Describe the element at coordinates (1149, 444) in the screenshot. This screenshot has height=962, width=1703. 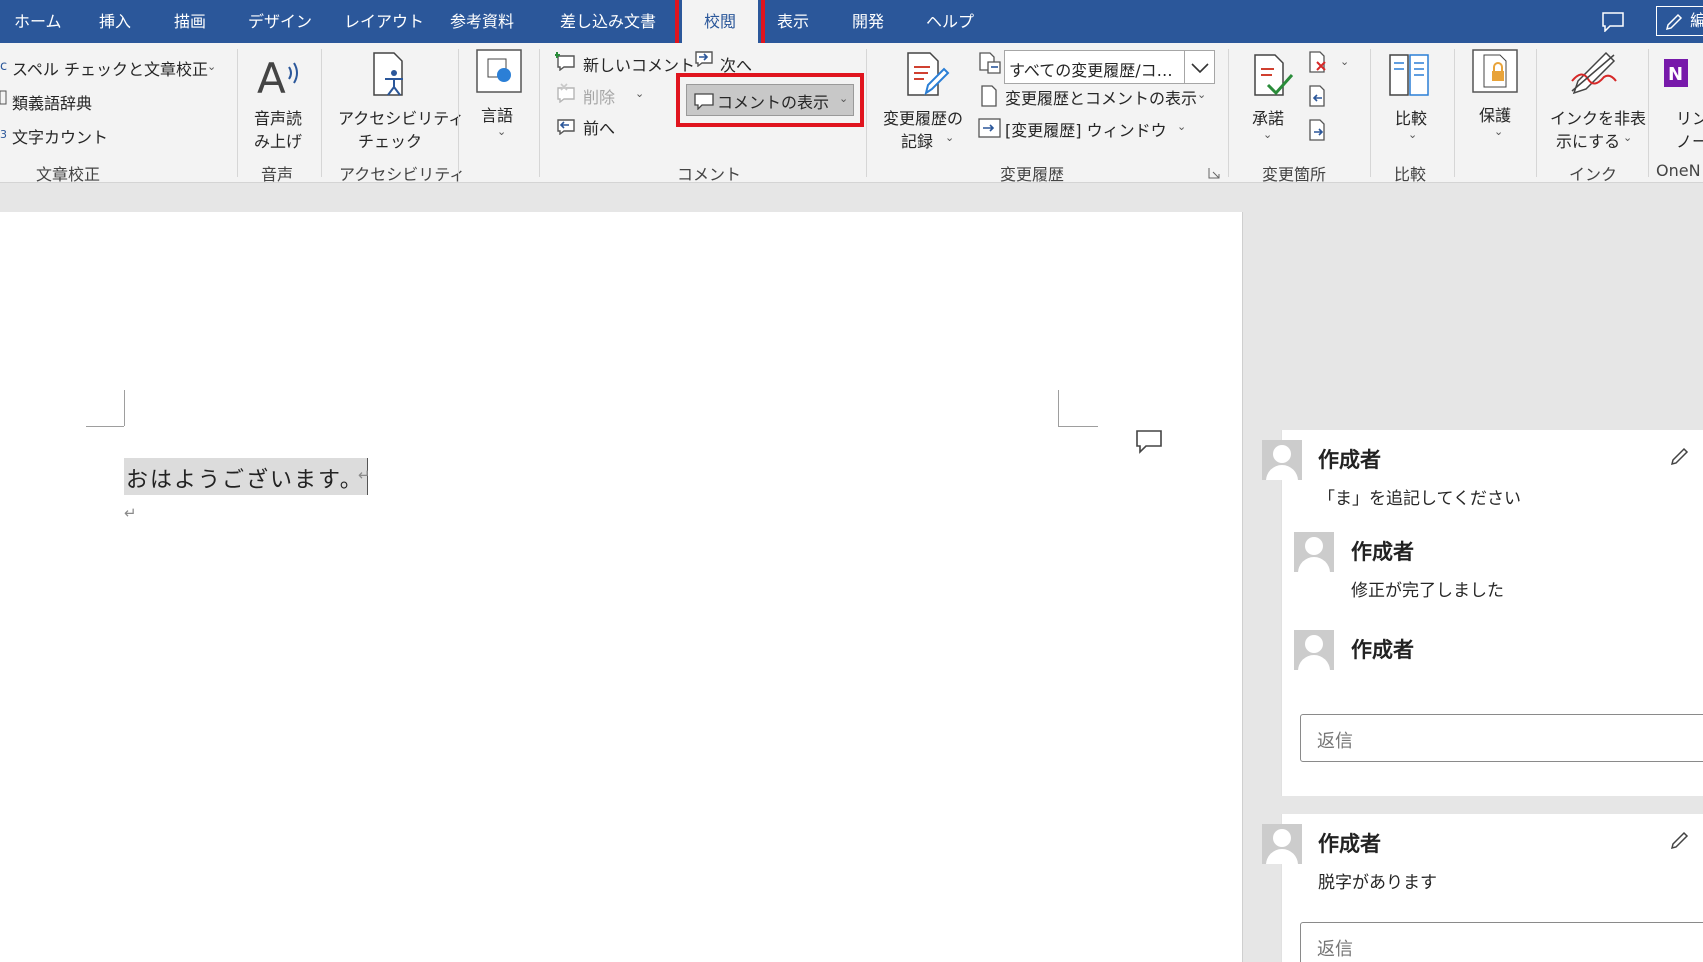
I see `comment-marker-icon` at that location.